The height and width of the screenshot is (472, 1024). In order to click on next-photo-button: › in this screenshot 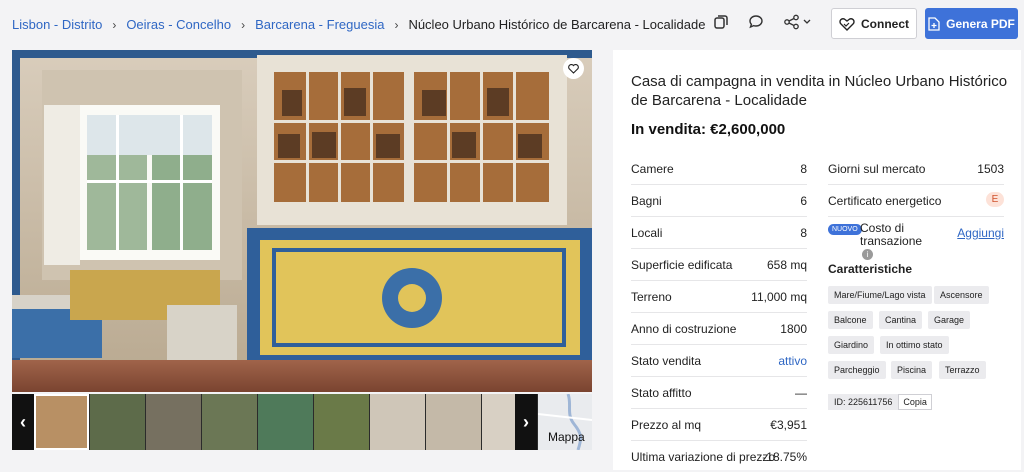, I will do `click(526, 422)`.